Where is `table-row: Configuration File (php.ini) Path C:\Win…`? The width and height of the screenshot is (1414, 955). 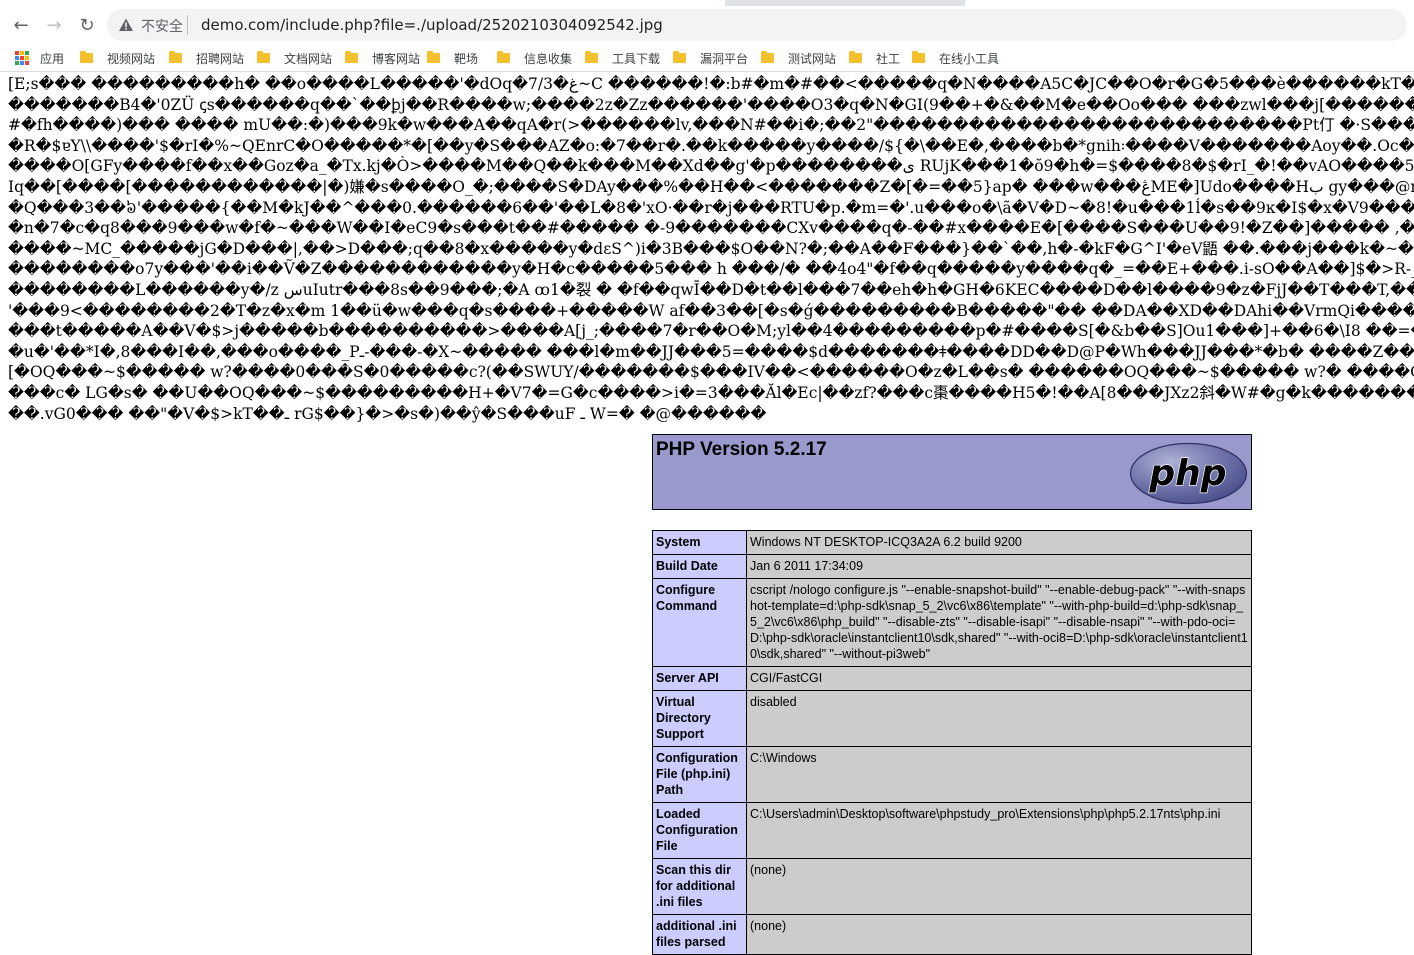
table-row: Configuration File (php.ini) Path C:\Win… is located at coordinates (952, 774).